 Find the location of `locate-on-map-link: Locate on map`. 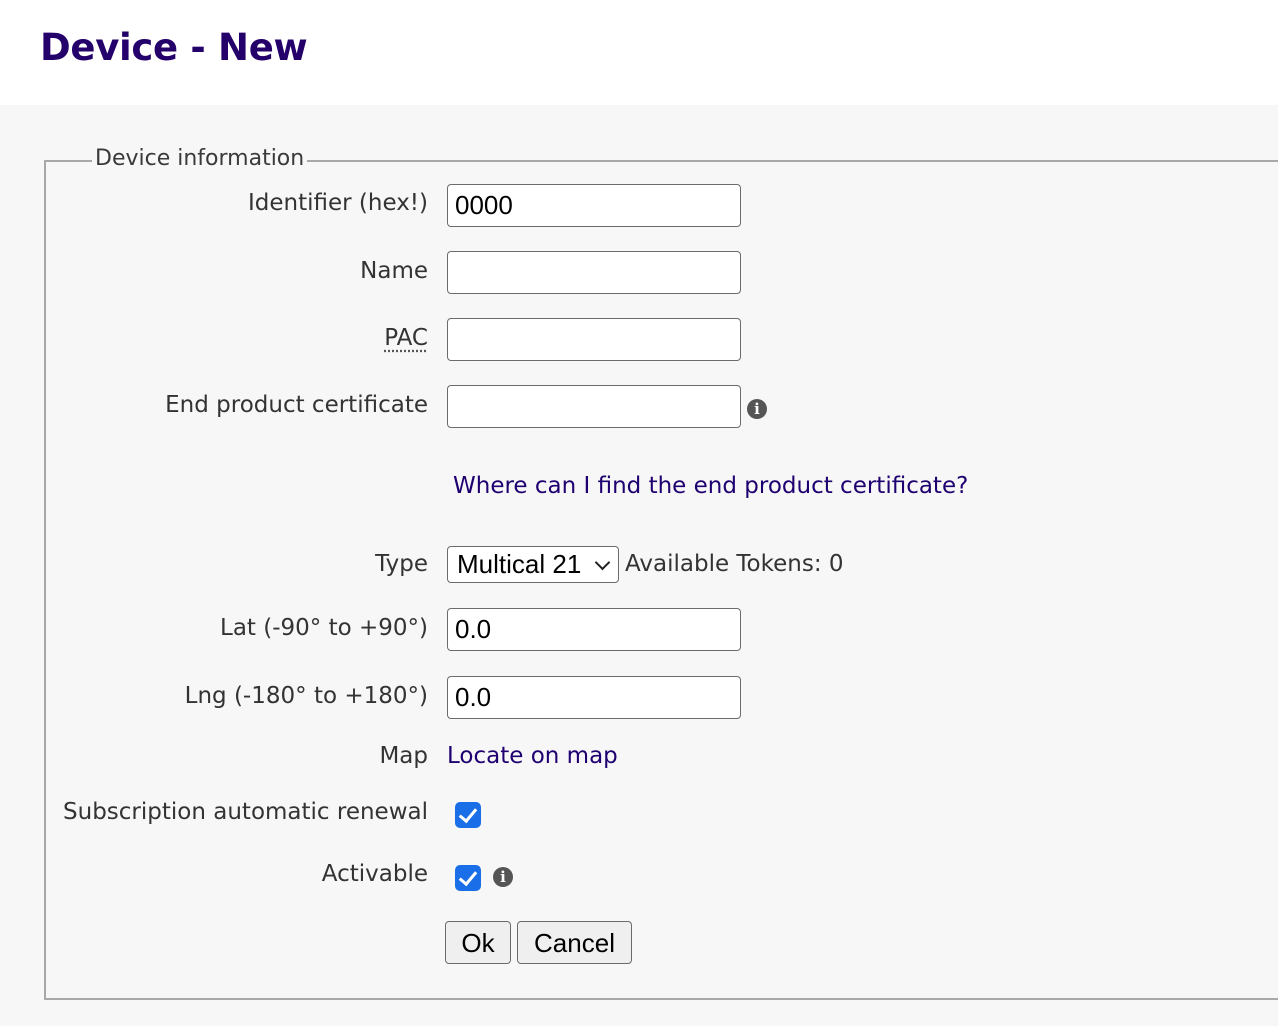

locate-on-map-link: Locate on map is located at coordinates (532, 756).